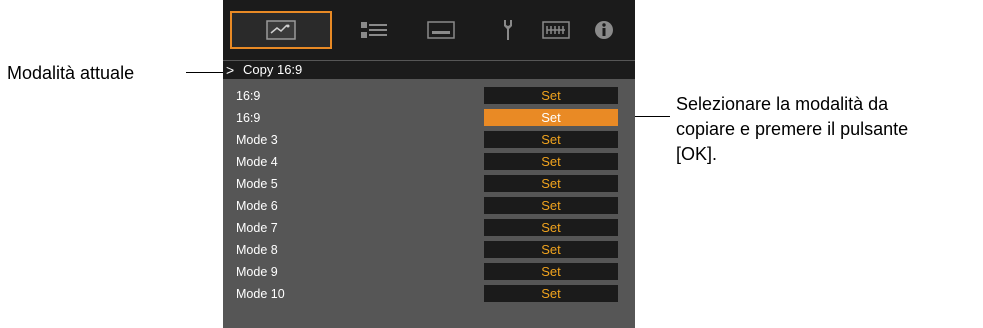 Image resolution: width=983 pixels, height=328 pixels. I want to click on display-setup-icon, so click(556, 30).